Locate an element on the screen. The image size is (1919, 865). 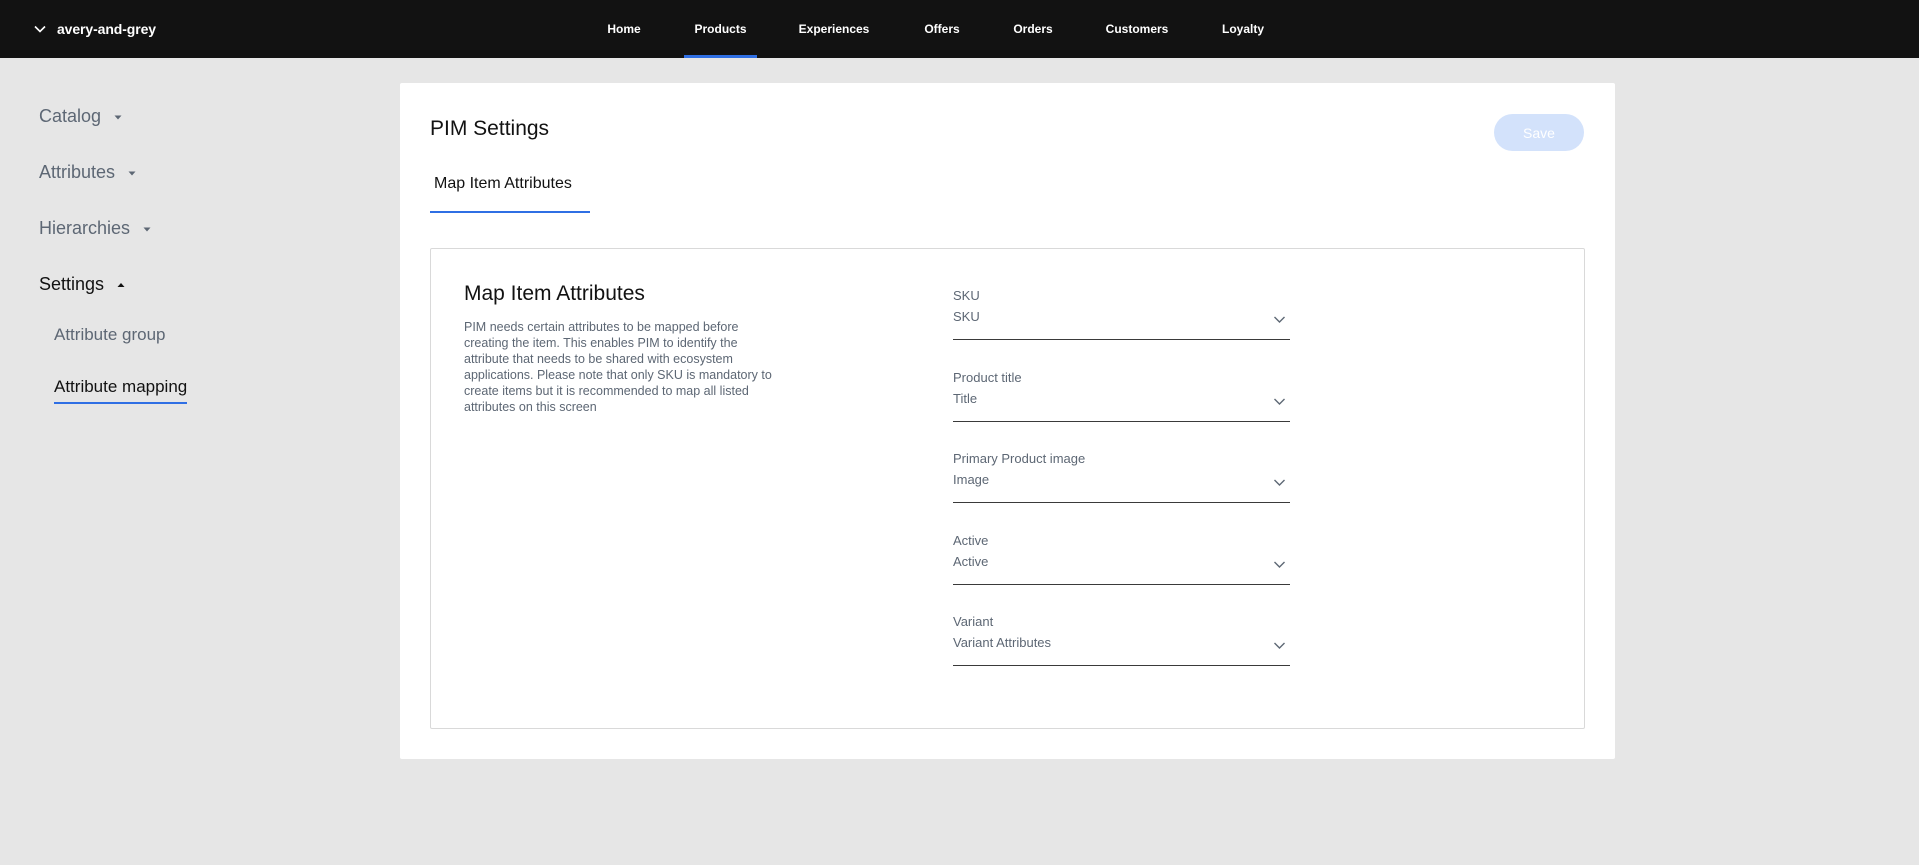
product-title-field: Product title Title is located at coordinates (1121, 396).